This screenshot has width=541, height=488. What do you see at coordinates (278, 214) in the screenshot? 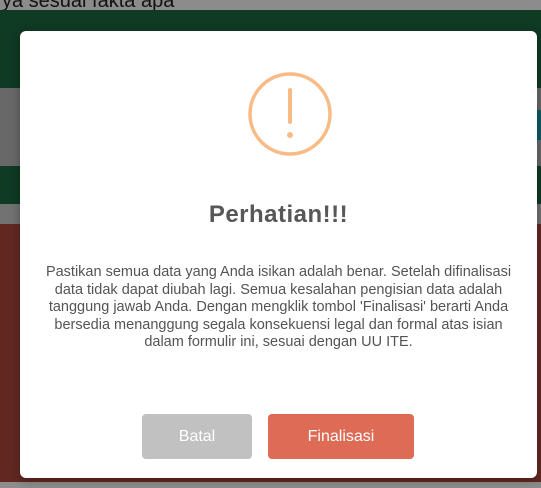
I see `dialog-title: Perhatian!!!` at bounding box center [278, 214].